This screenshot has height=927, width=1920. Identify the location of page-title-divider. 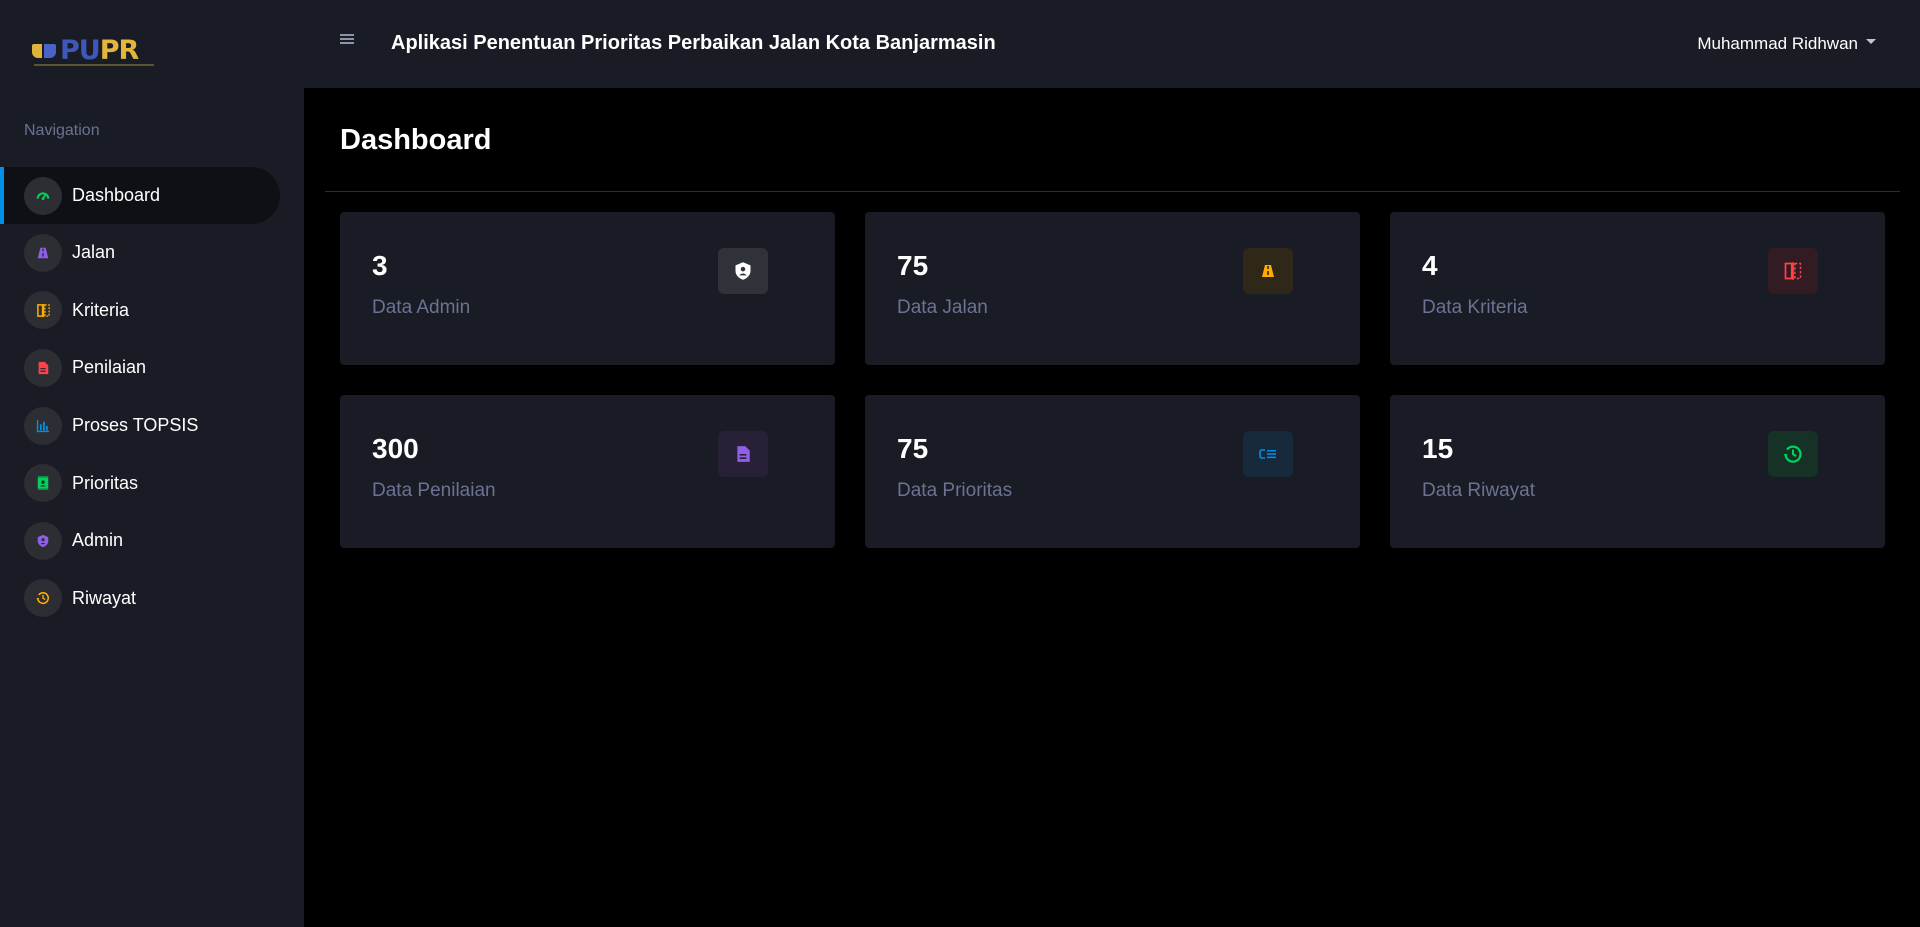
(1112, 191).